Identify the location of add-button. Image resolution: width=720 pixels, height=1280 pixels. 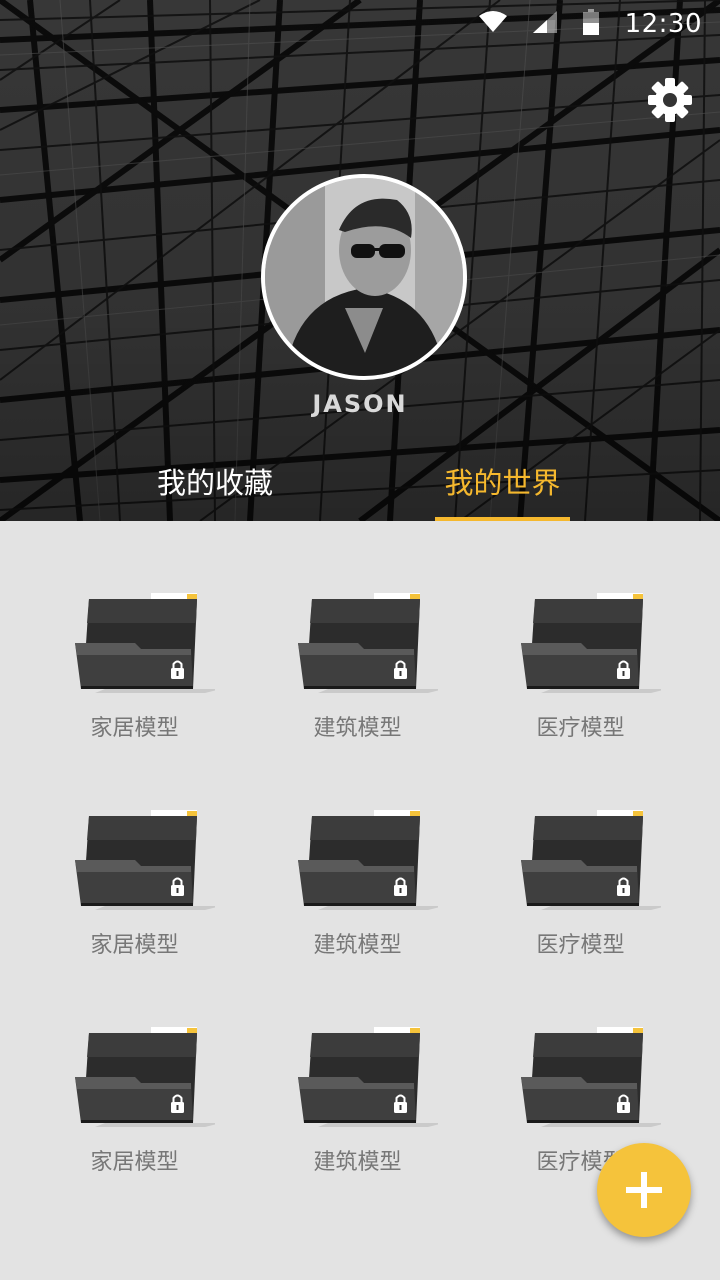
(644, 1190).